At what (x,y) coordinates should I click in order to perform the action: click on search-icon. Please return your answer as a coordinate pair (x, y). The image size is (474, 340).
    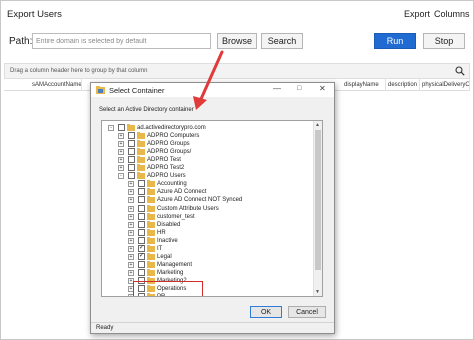
    Looking at the image, I should click on (460, 71).